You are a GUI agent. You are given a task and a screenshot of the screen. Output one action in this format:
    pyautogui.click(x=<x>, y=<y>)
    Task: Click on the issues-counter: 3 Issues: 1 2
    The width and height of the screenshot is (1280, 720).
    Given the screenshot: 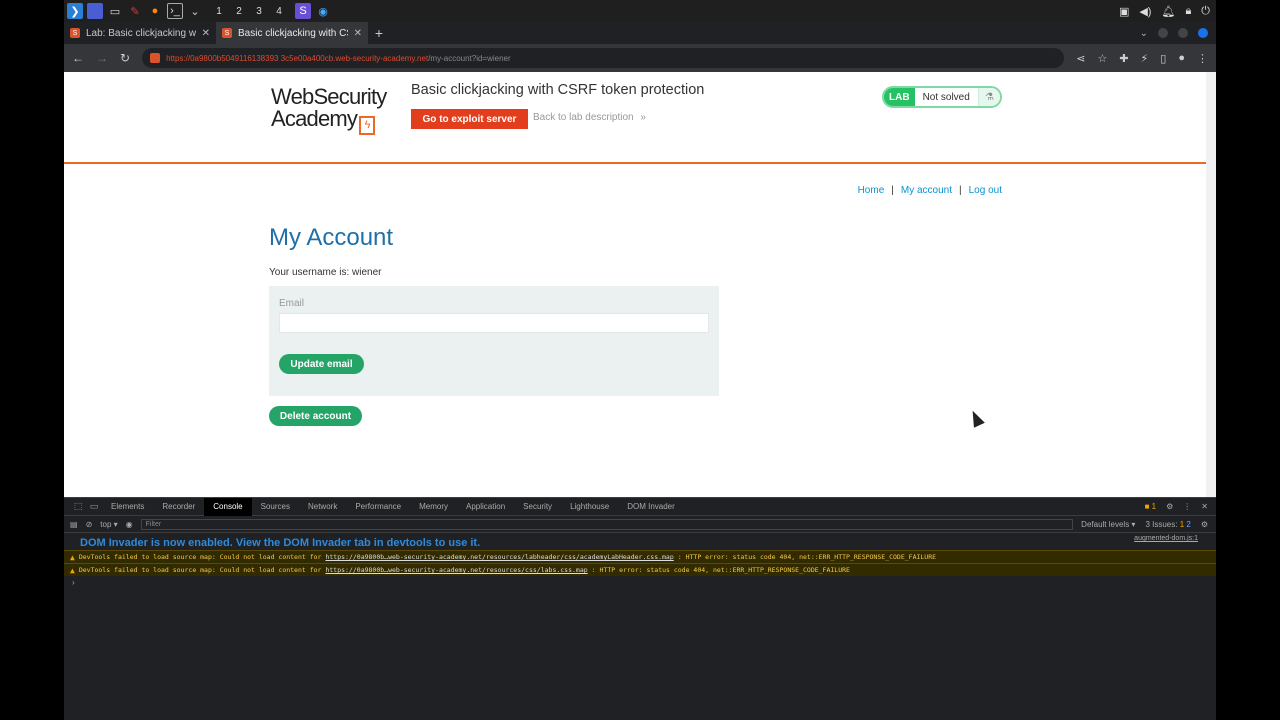 What is the action you would take?
    pyautogui.click(x=1167, y=524)
    